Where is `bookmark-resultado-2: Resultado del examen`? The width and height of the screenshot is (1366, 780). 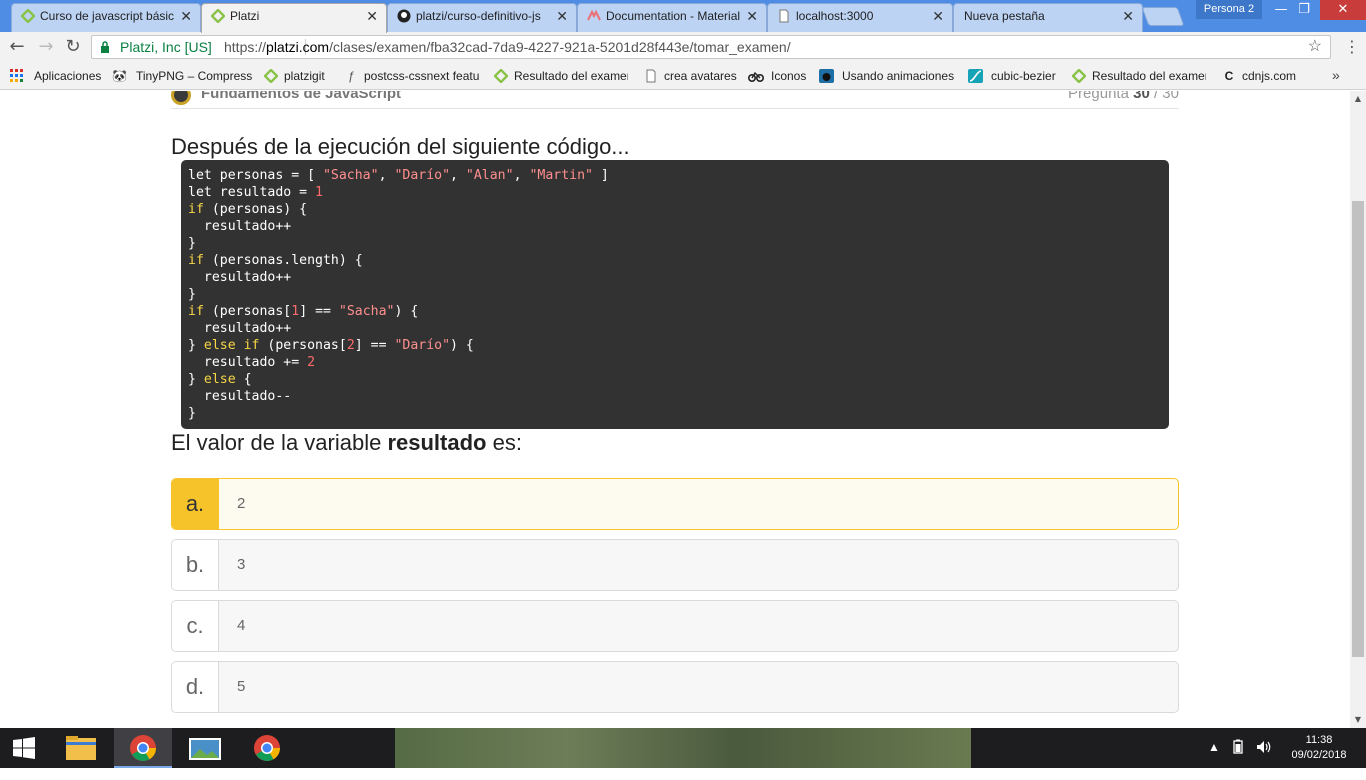 bookmark-resultado-2: Resultado del examen is located at coordinates (1139, 76).